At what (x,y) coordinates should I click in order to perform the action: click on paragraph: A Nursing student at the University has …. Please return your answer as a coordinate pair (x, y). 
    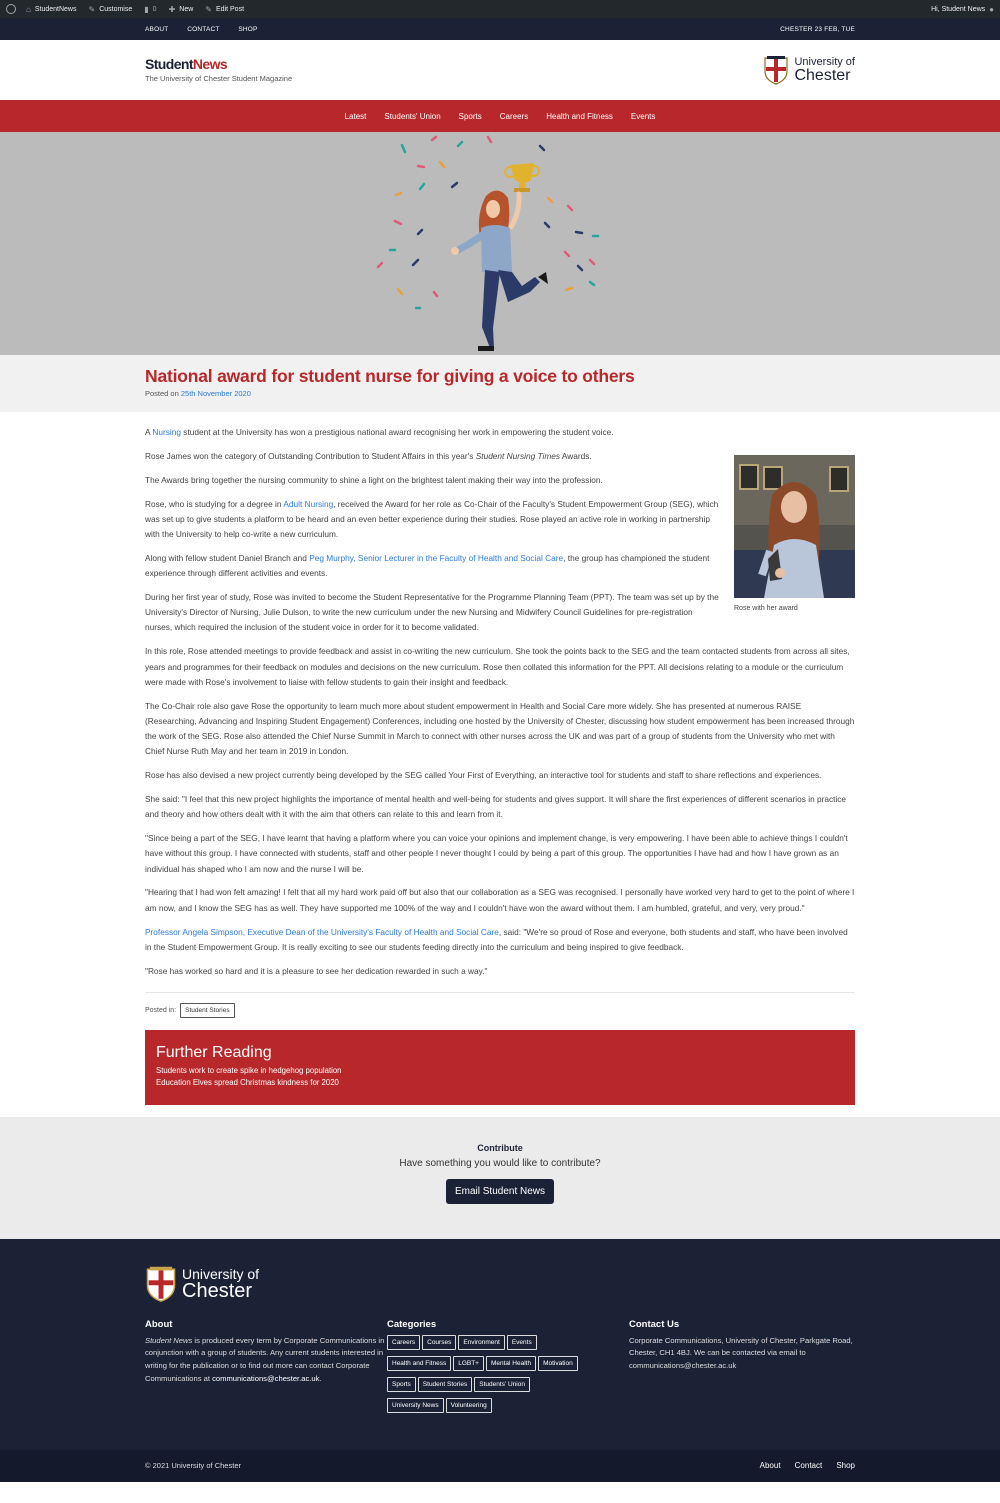
    Looking at the image, I should click on (379, 432).